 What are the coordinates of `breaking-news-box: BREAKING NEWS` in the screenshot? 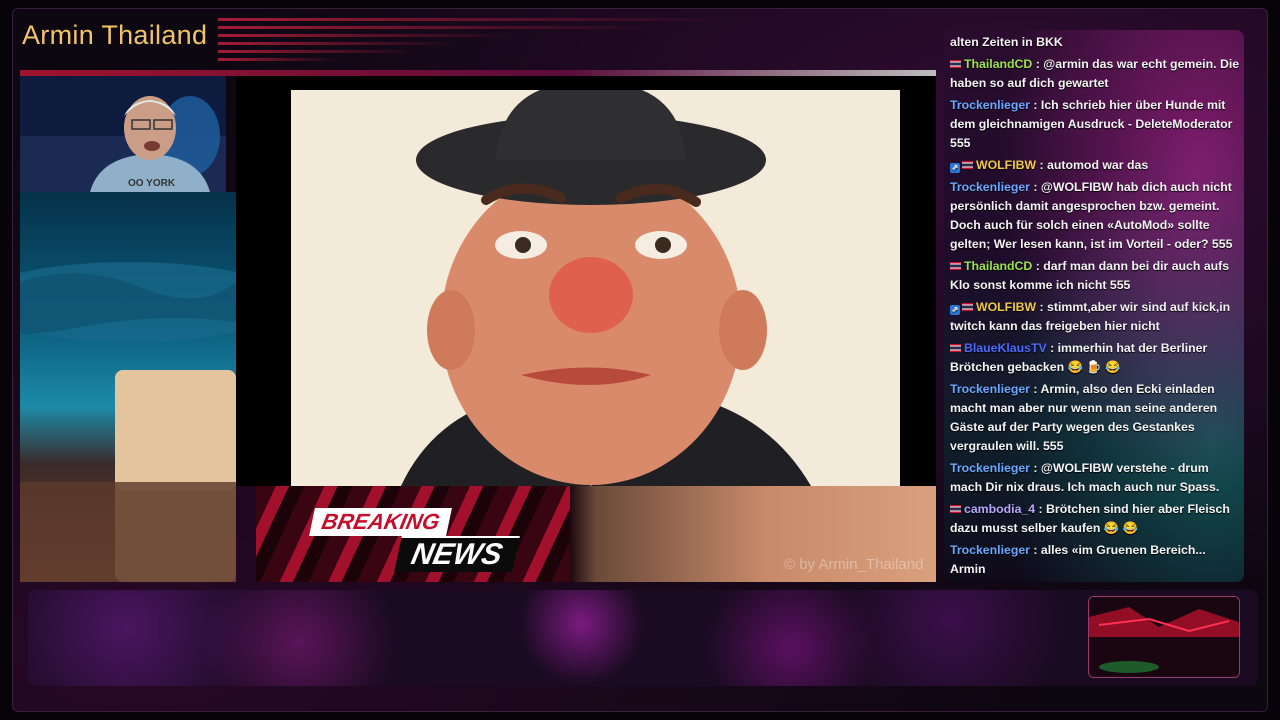 It's located at (413, 534).